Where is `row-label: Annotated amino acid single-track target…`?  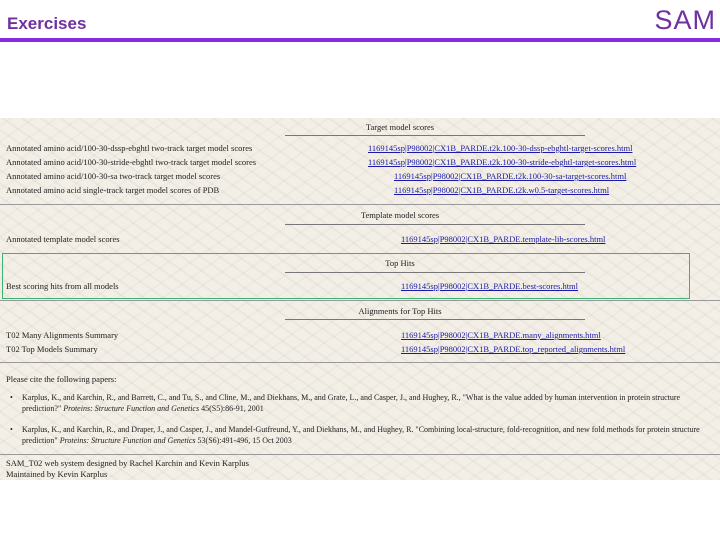 row-label: Annotated amino acid single-track target… is located at coordinates (113, 190).